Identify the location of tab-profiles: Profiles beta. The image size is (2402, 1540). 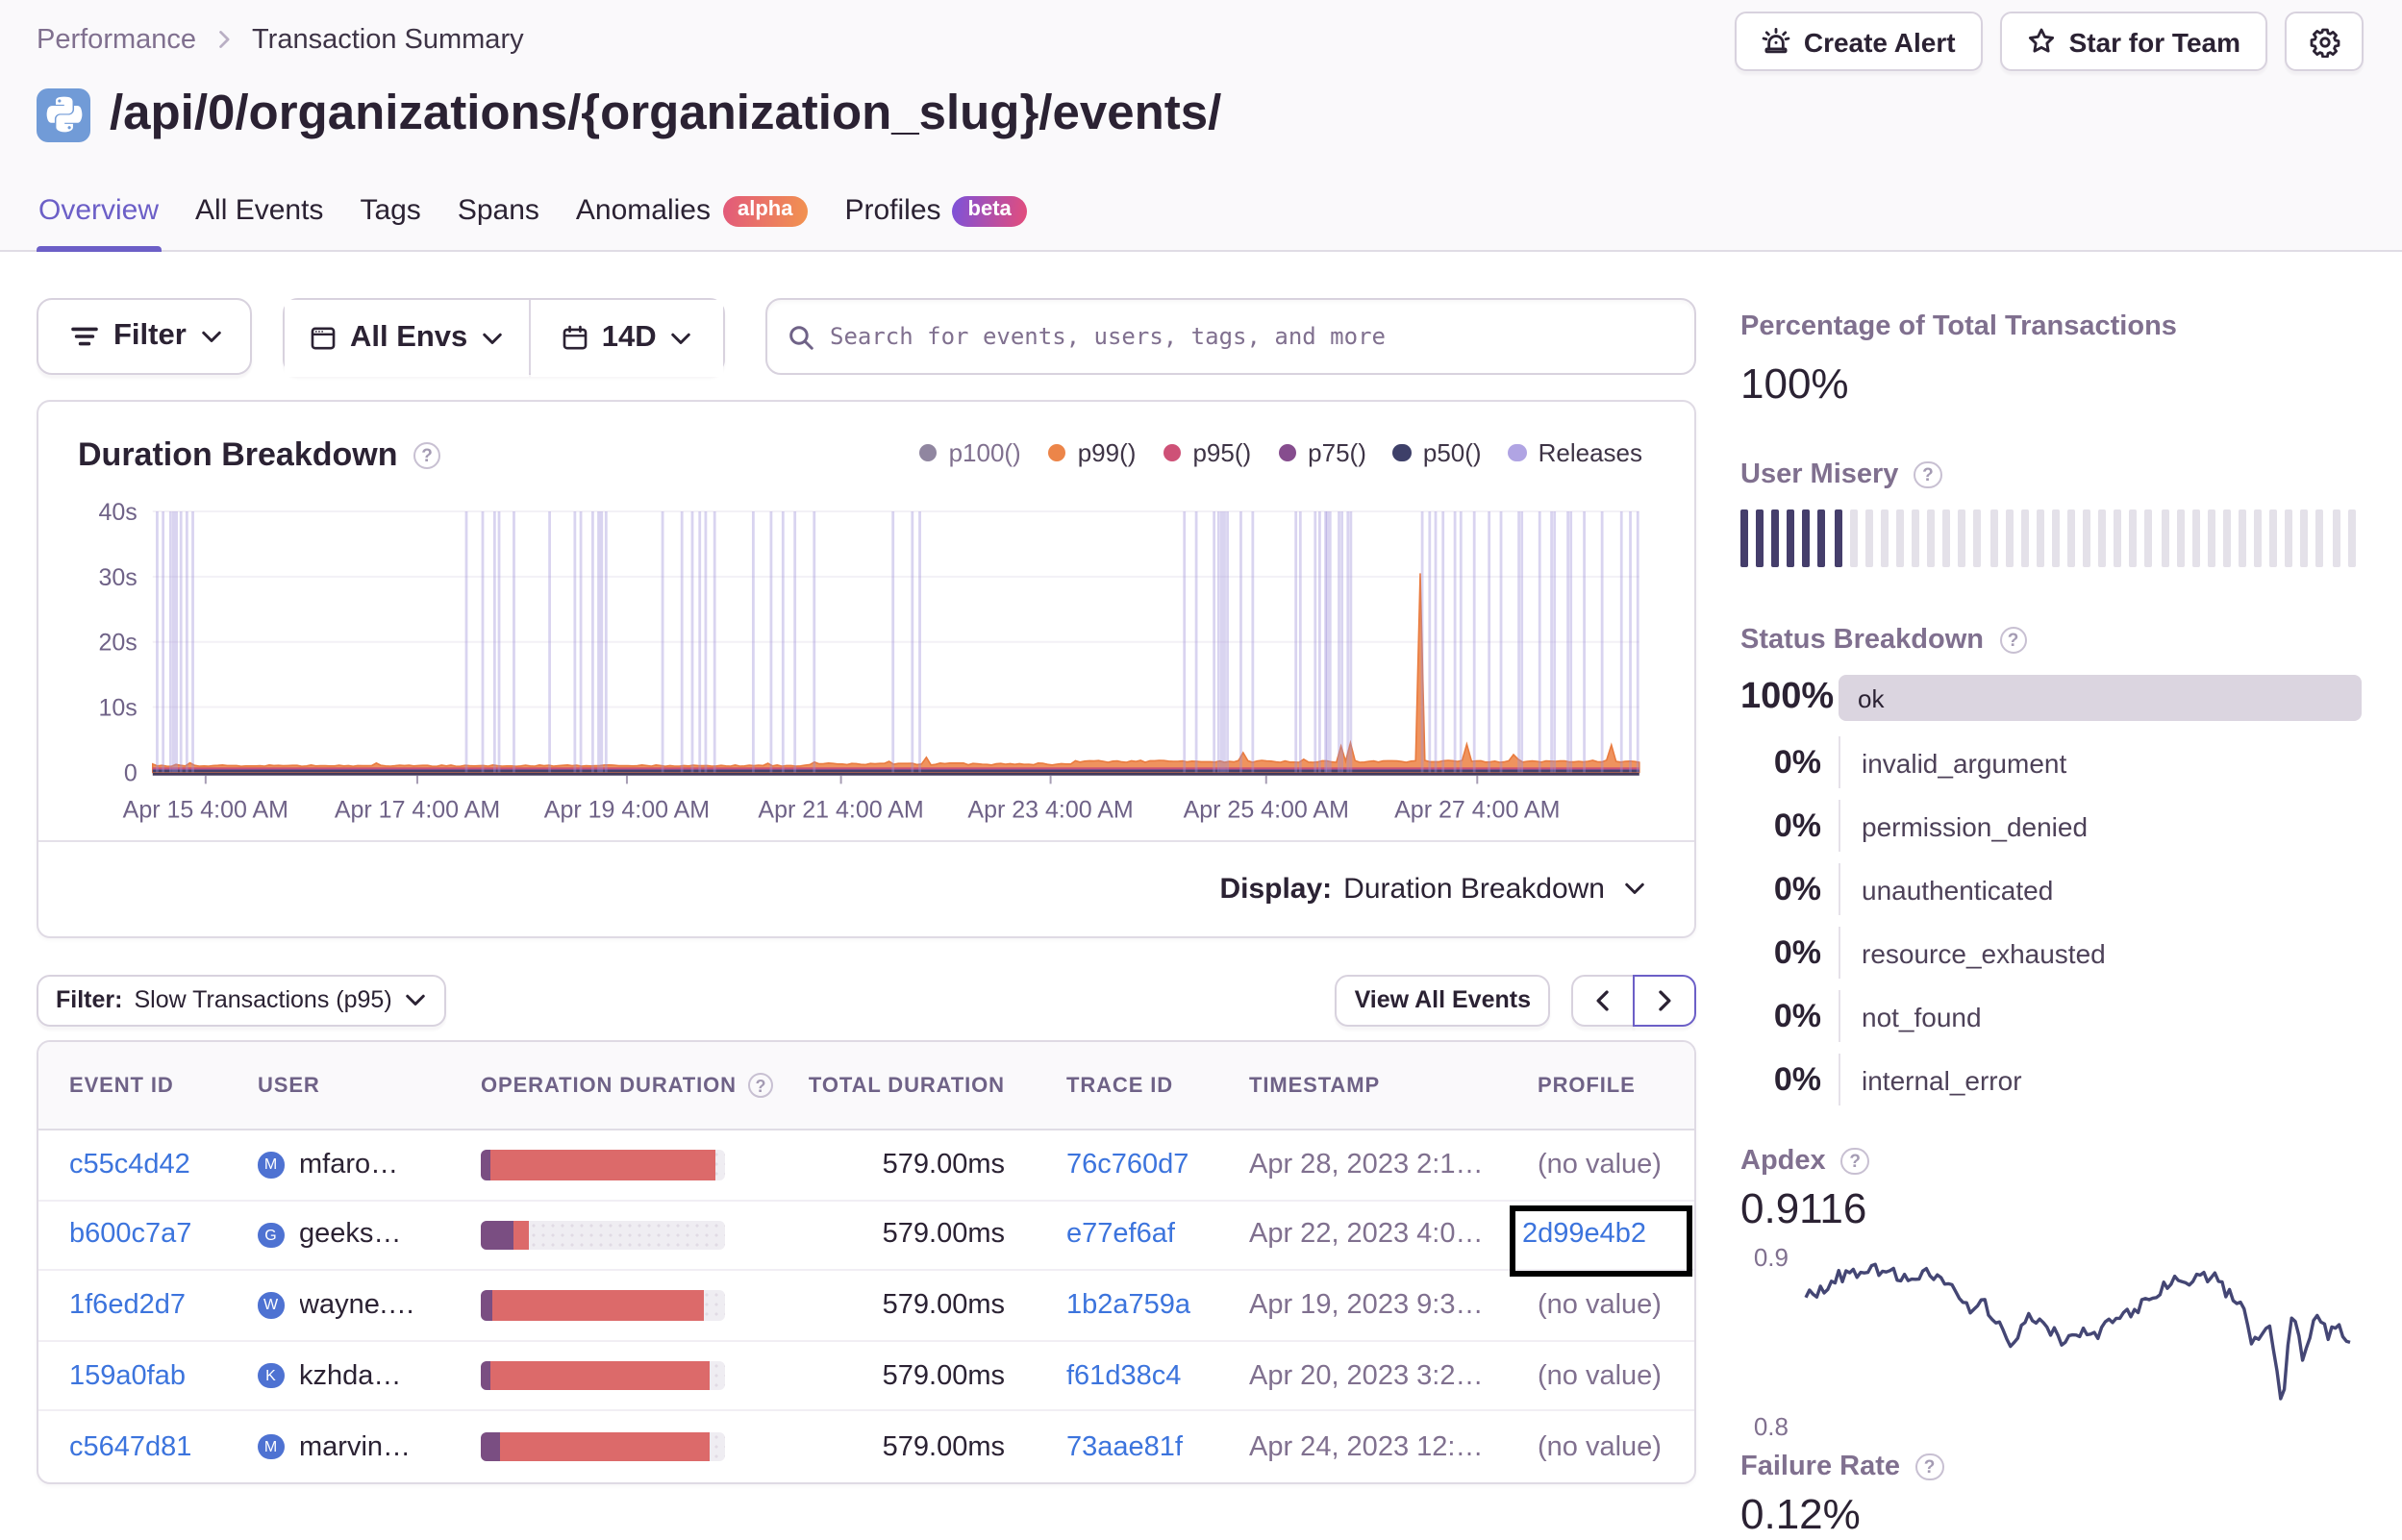
(935, 223).